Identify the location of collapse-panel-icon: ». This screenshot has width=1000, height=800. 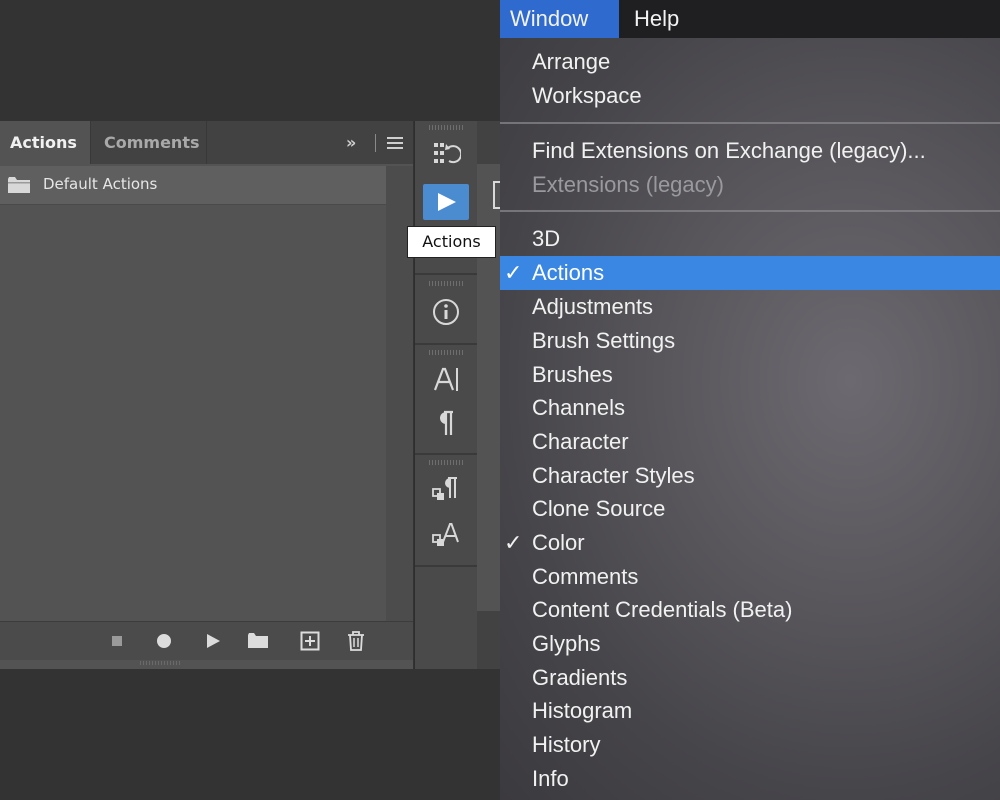
(351, 143).